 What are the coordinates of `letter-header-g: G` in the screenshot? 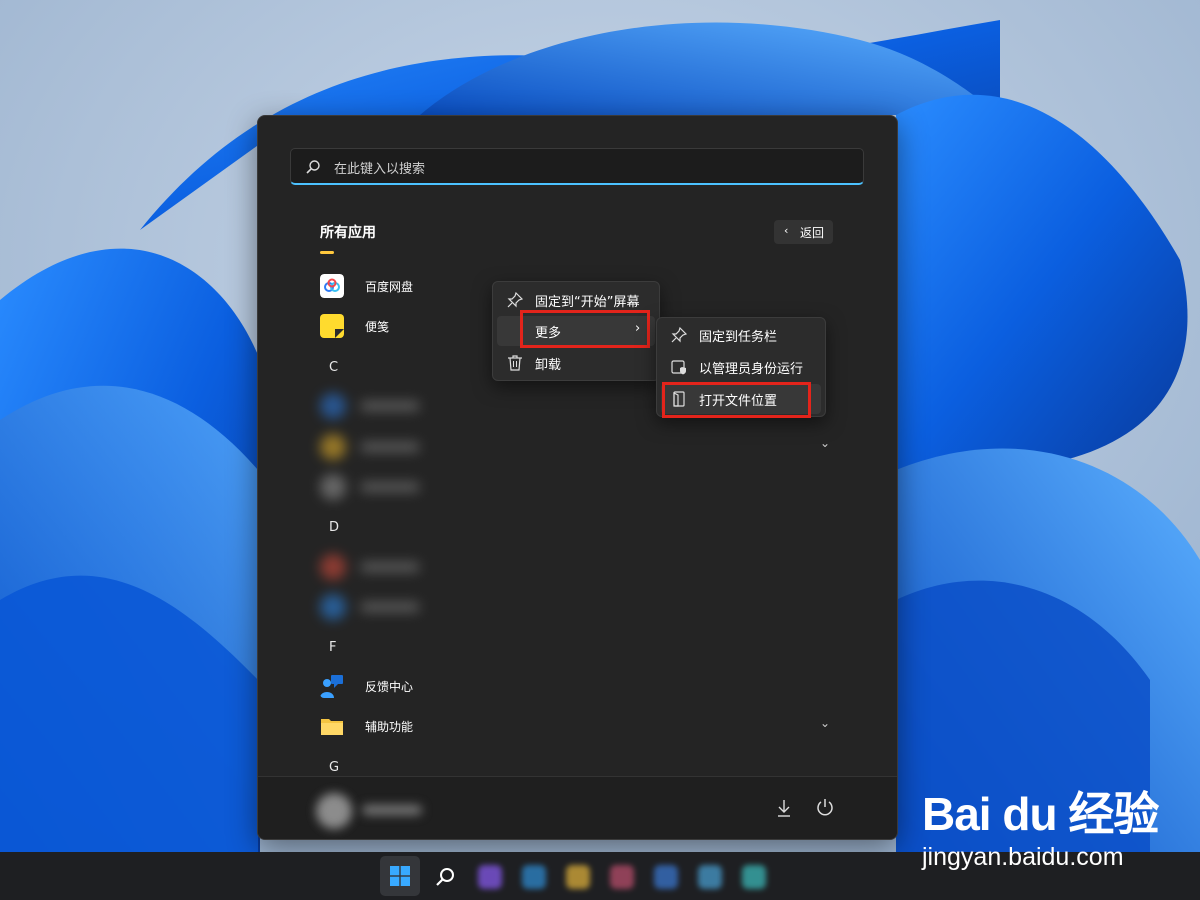 It's located at (334, 767).